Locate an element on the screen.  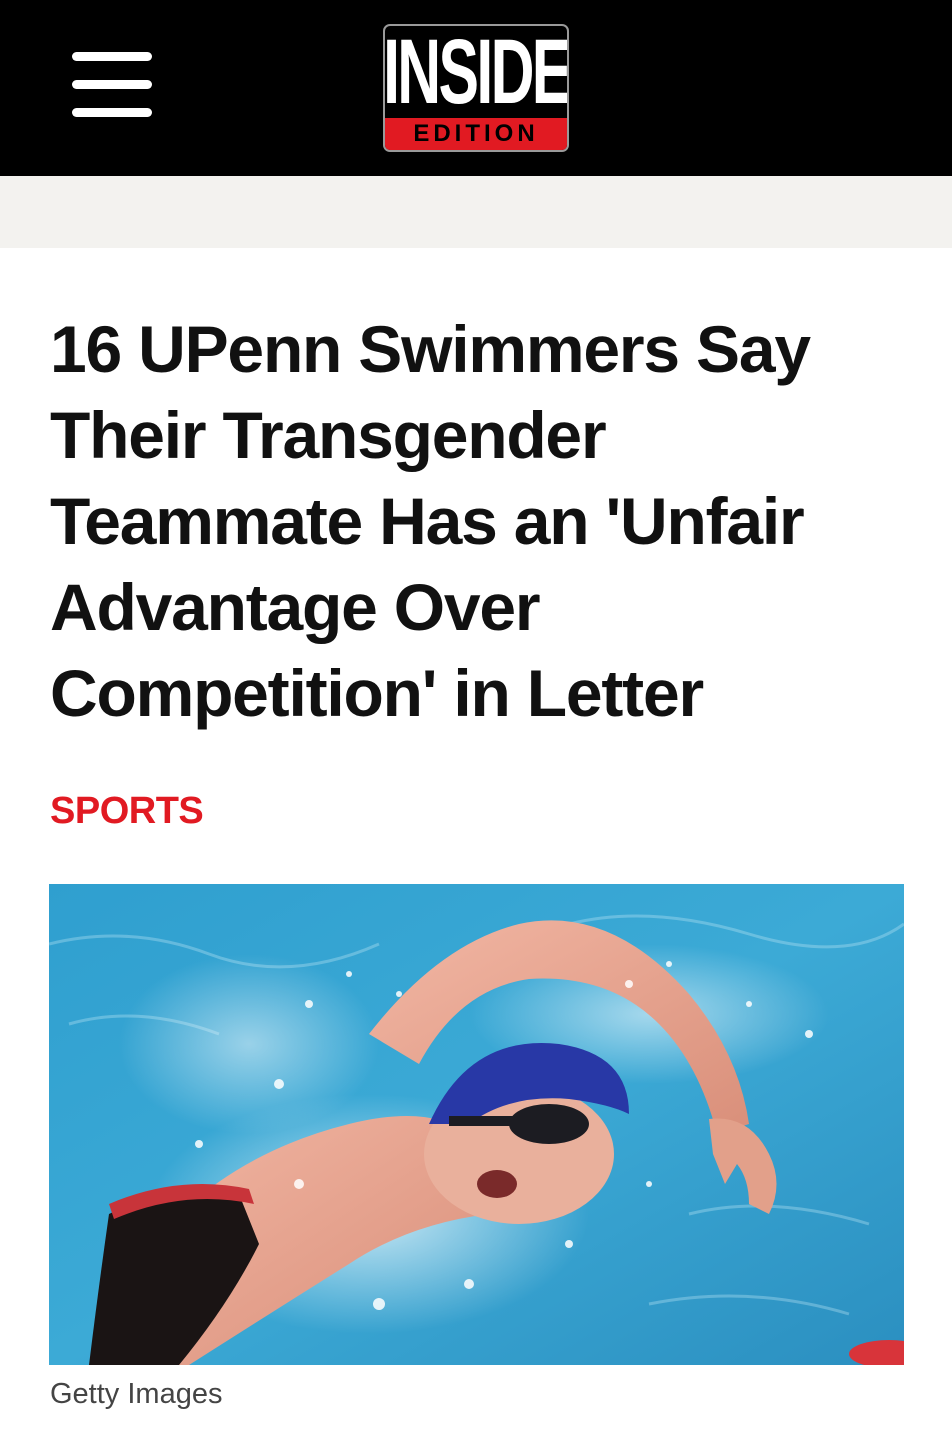
logo-line2: EDITION is located at coordinates (476, 133).